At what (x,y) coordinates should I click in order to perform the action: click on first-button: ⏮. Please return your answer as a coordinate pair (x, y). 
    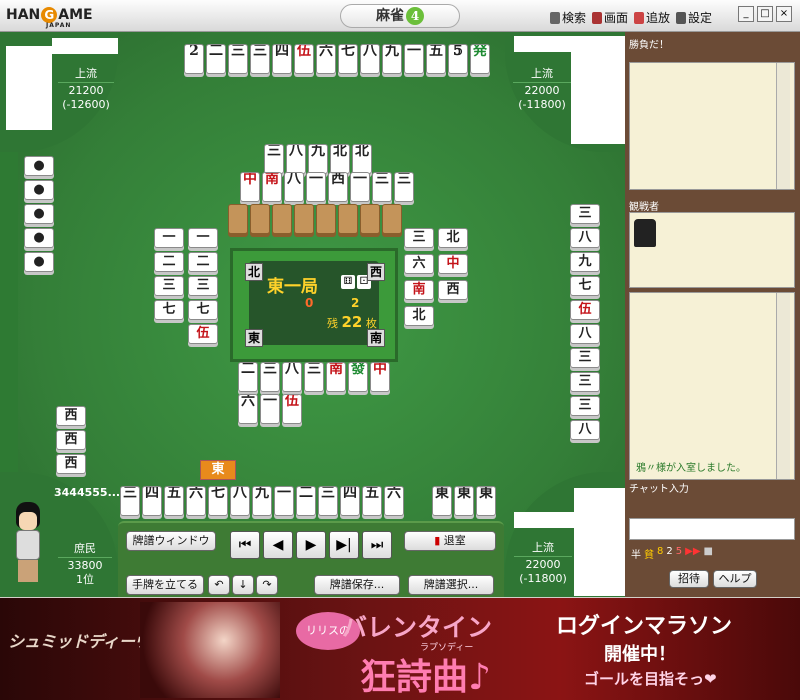
    Looking at the image, I should click on (245, 545).